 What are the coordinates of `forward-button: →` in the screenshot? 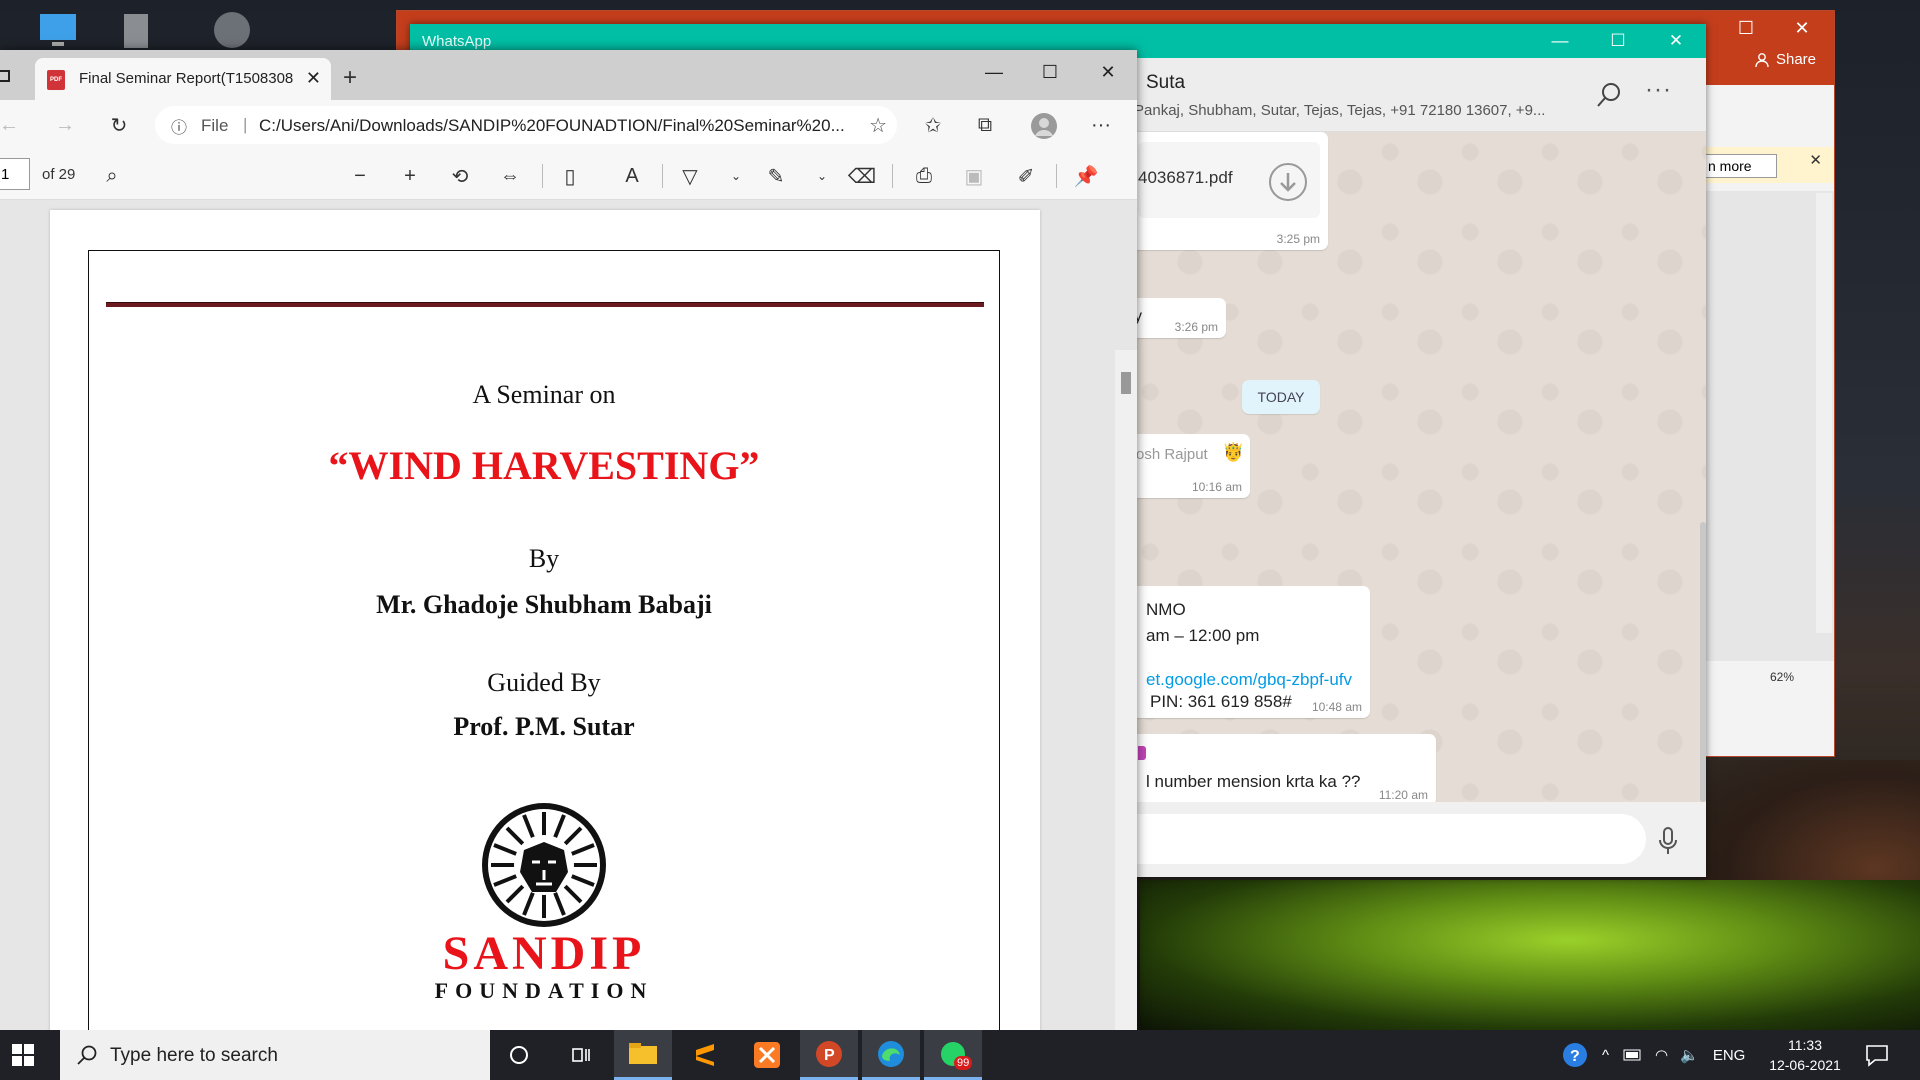 It's located at (65, 125).